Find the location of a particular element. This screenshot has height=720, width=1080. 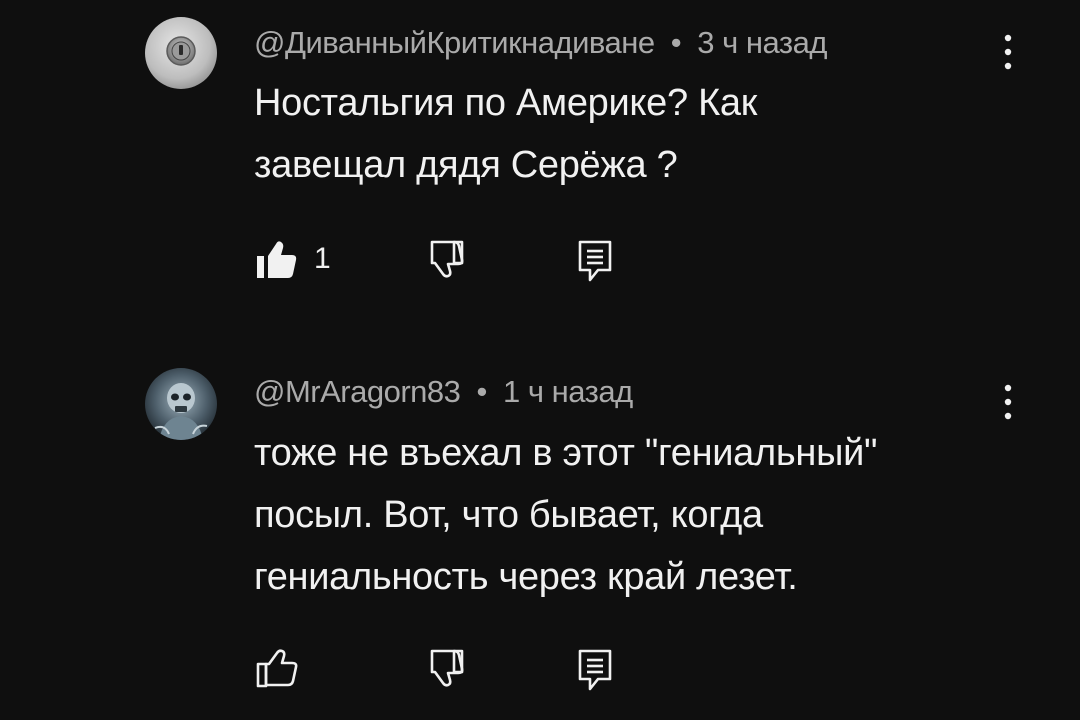

like-count: 1 is located at coordinates (322, 258).